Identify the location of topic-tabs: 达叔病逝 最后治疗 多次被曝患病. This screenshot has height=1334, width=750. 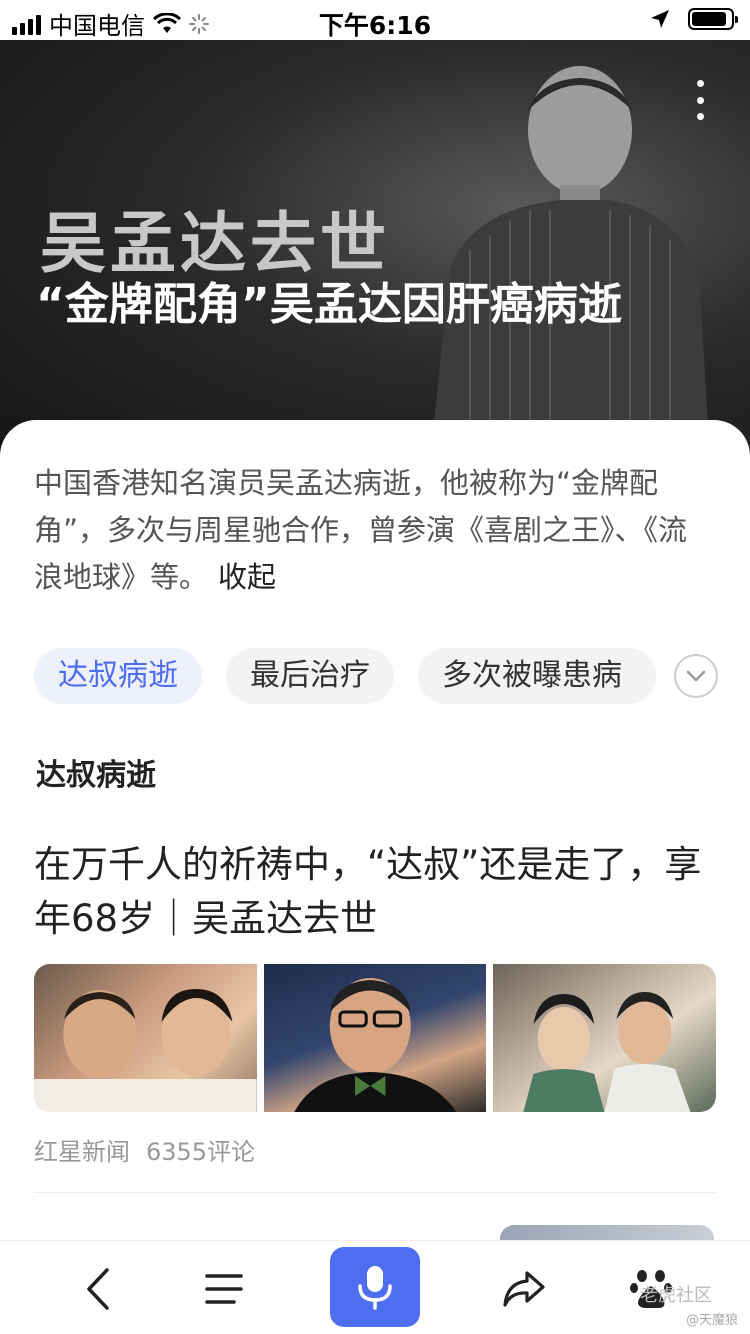
(345, 676).